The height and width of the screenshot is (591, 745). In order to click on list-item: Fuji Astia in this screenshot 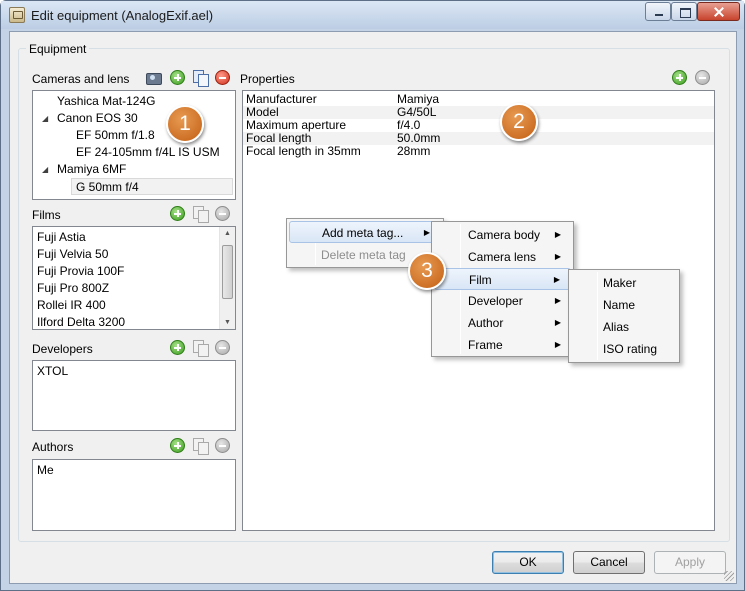, I will do `click(136, 237)`.